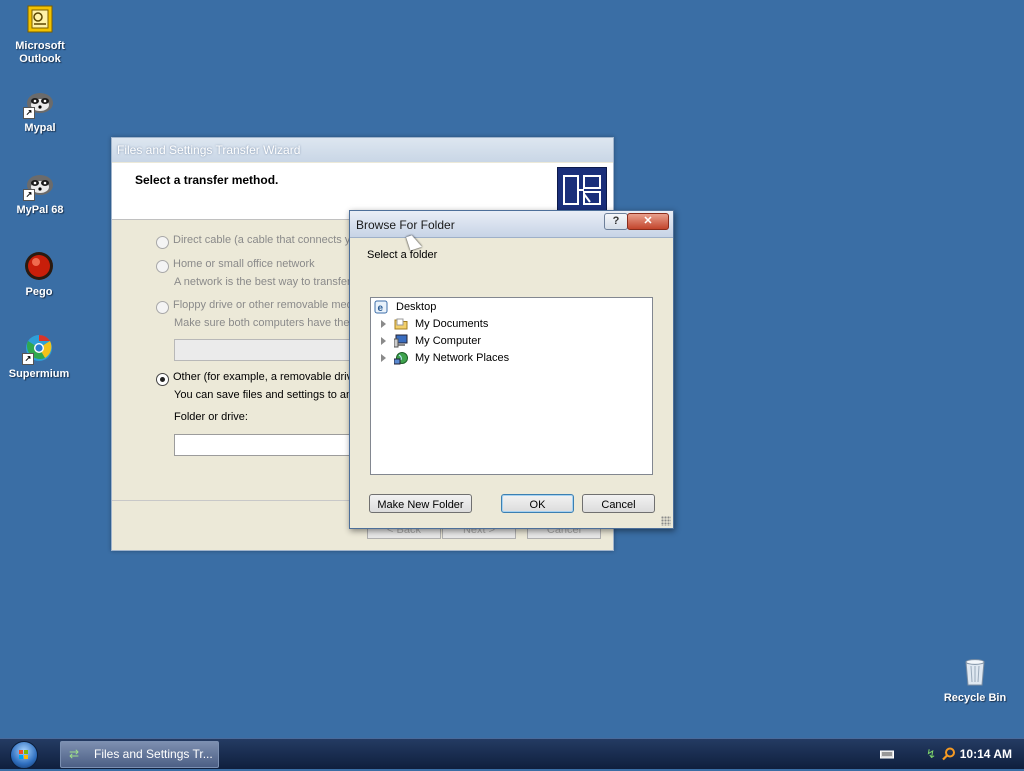  I want to click on computer-icon, so click(400, 341).